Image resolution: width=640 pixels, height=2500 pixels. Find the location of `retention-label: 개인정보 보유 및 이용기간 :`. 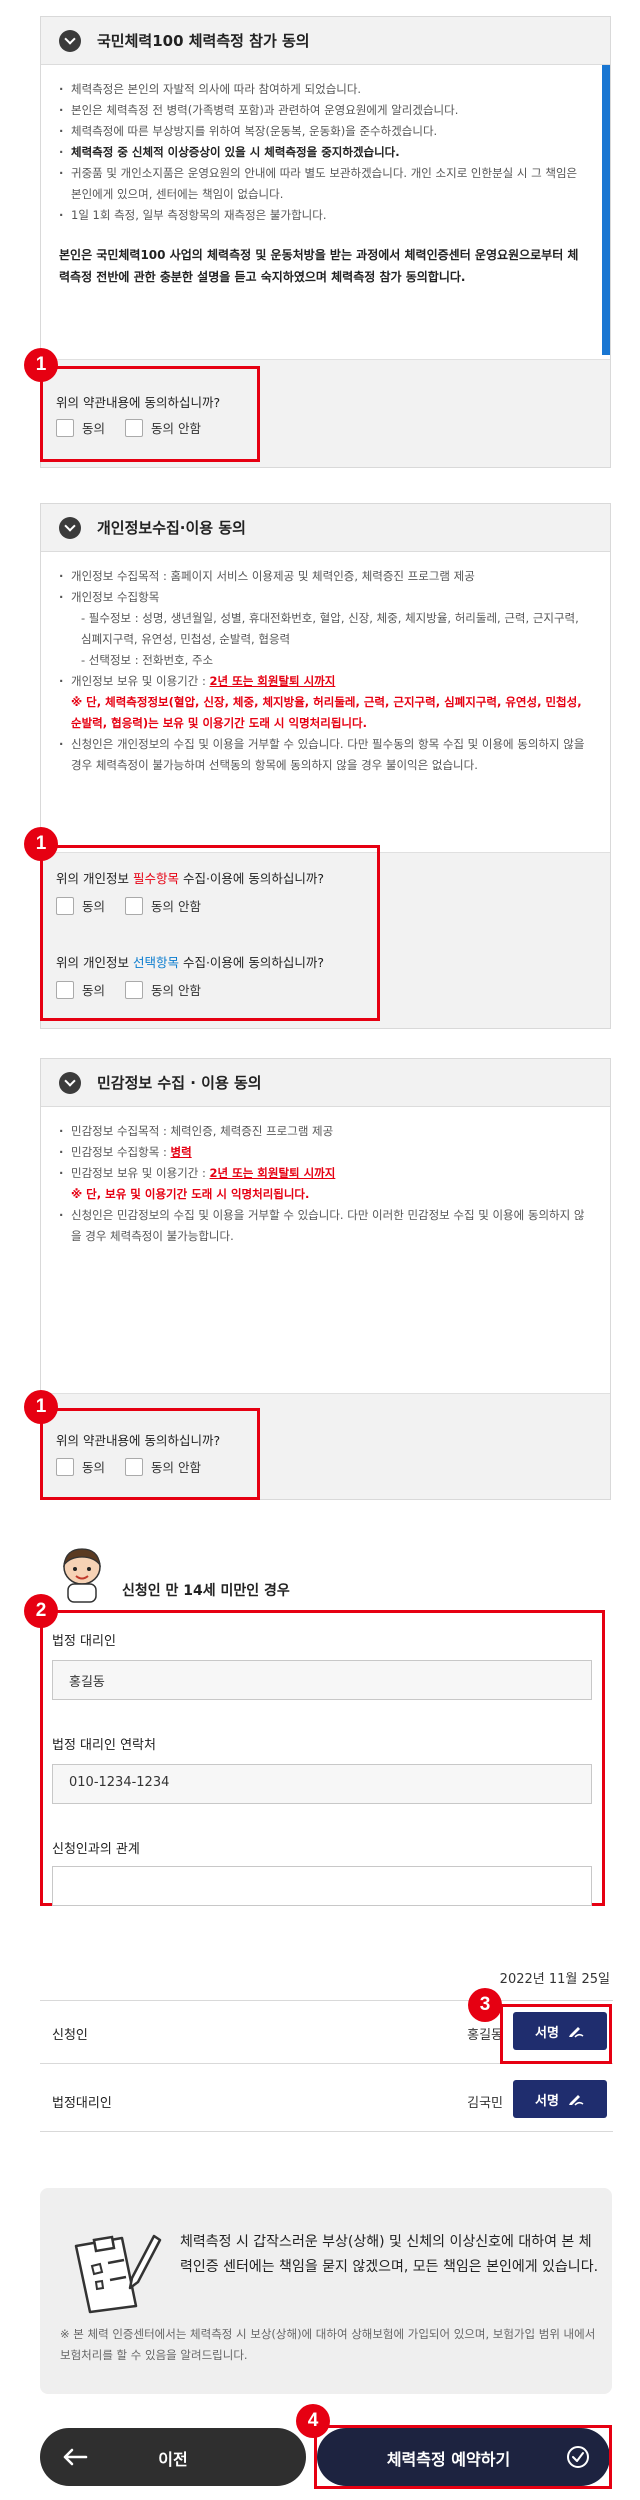

retention-label: 개인정보 보유 및 이용기간 : is located at coordinates (140, 681).